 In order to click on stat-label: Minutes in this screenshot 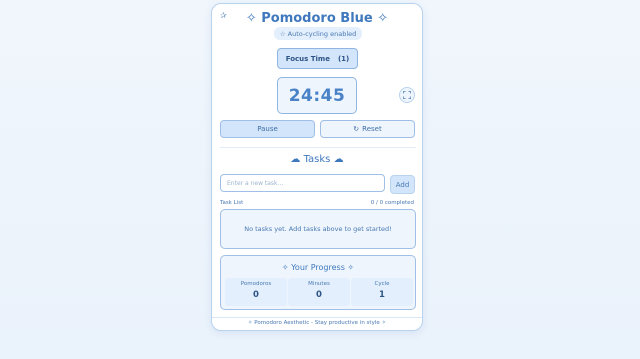, I will do `click(319, 284)`.